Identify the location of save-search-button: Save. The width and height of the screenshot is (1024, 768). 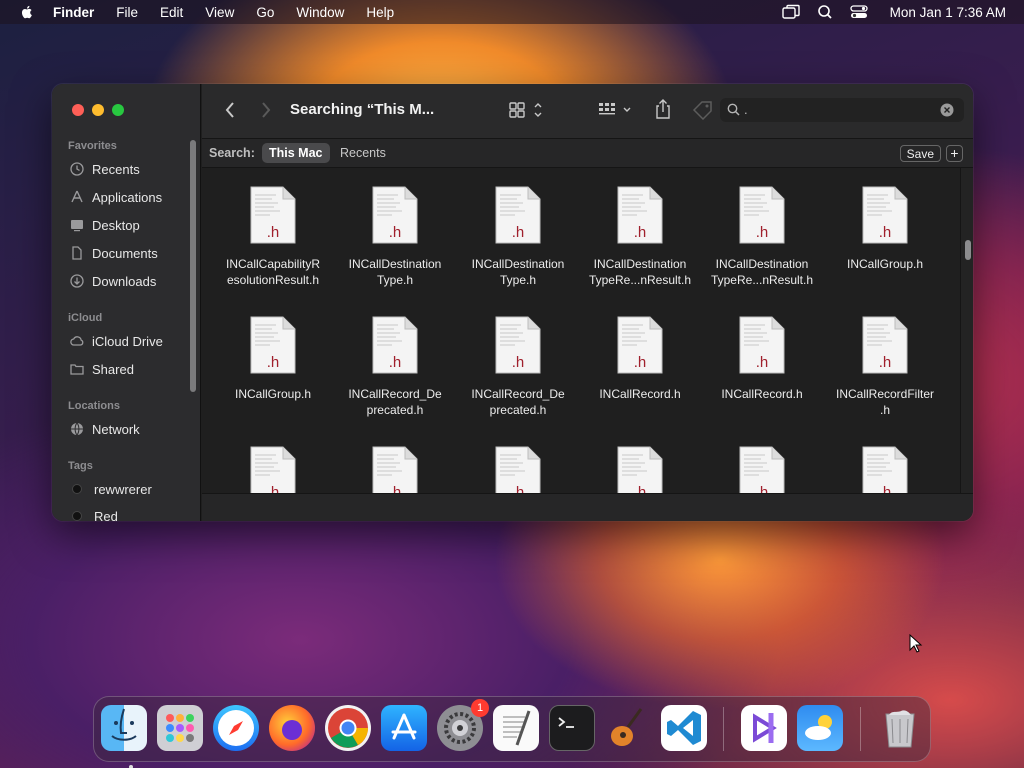
(920, 153).